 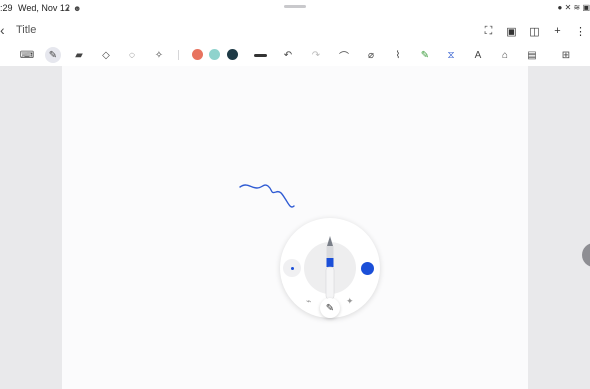 What do you see at coordinates (132, 55) in the screenshot?
I see `lasso-icon: ◌` at bounding box center [132, 55].